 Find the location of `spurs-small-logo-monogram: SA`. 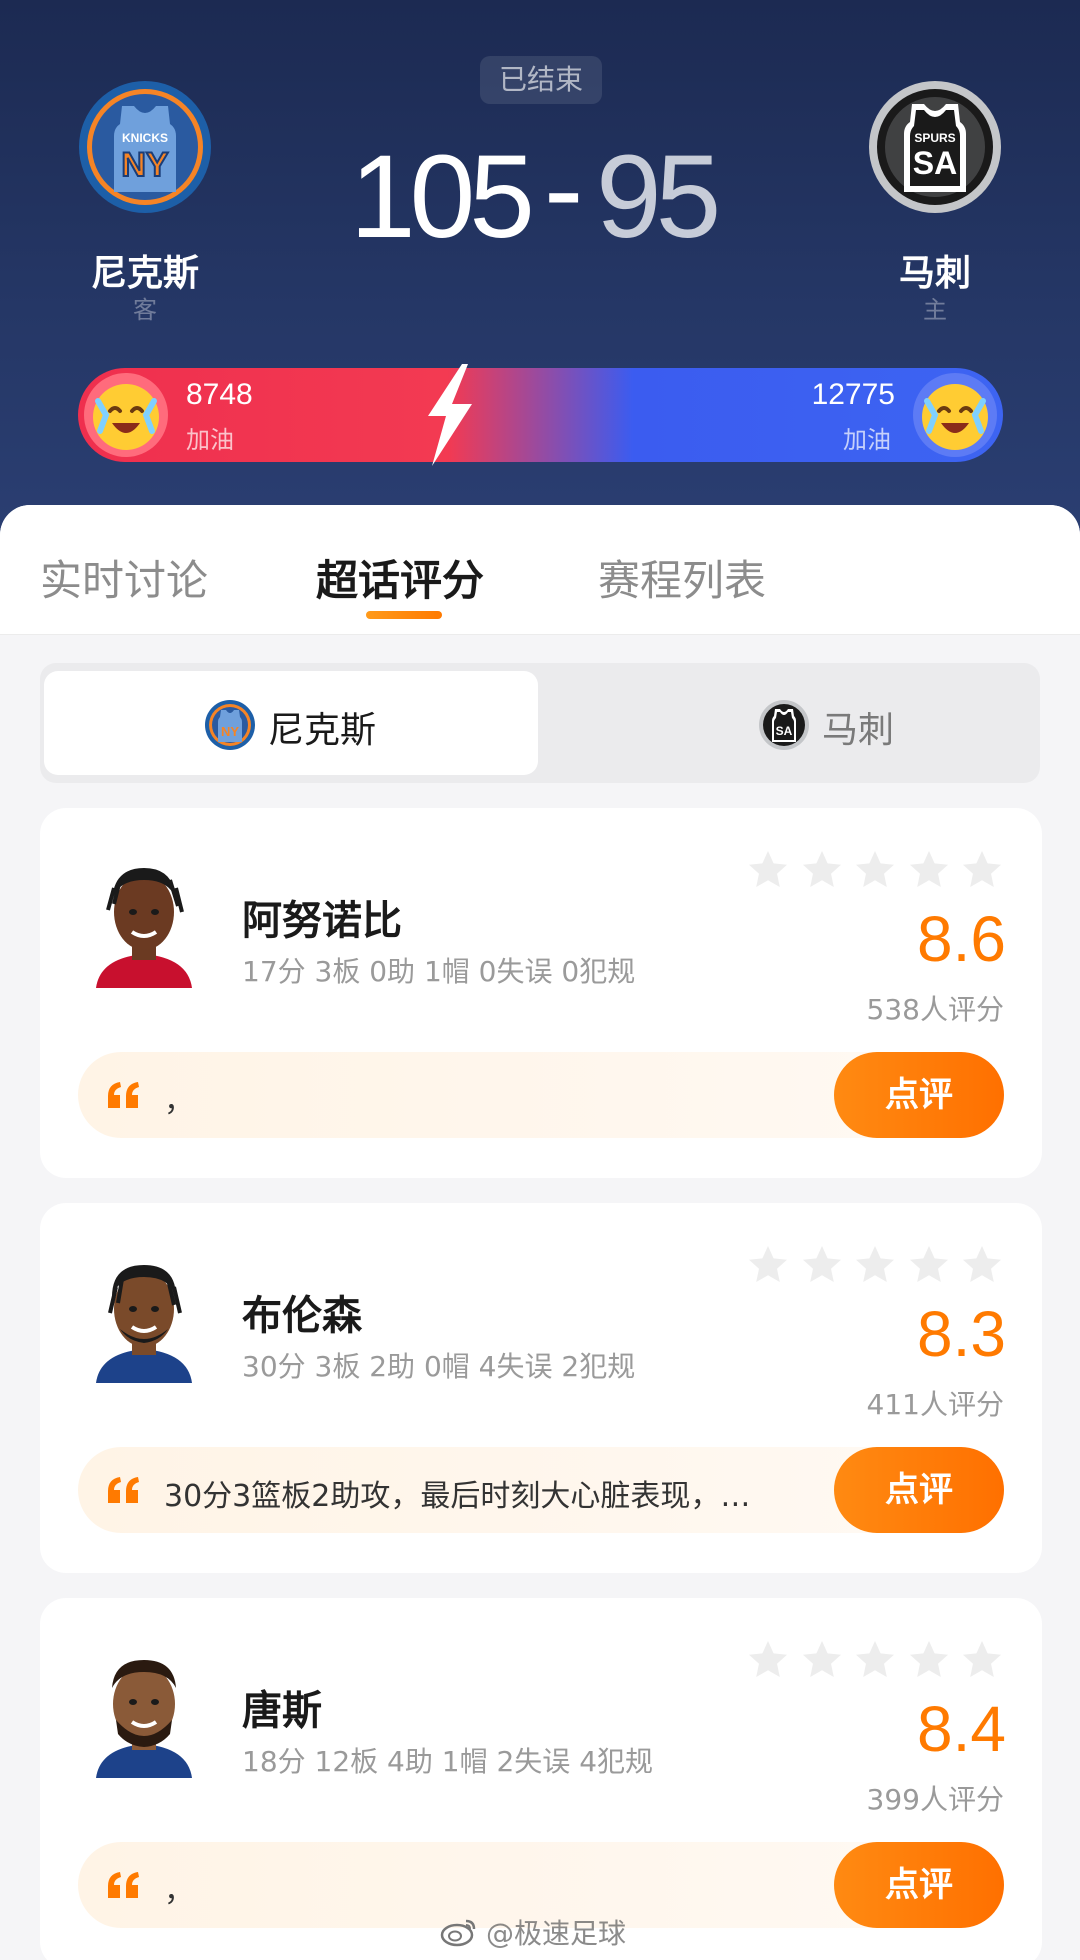

spurs-small-logo-monogram: SA is located at coordinates (784, 731).